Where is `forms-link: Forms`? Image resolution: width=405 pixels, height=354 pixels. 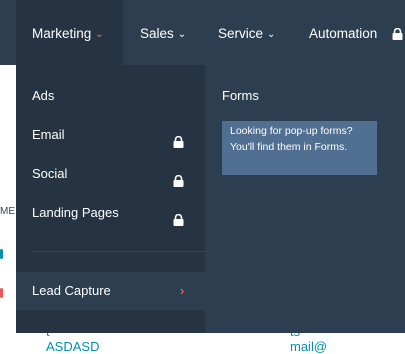
forms-link: Forms is located at coordinates (240, 95).